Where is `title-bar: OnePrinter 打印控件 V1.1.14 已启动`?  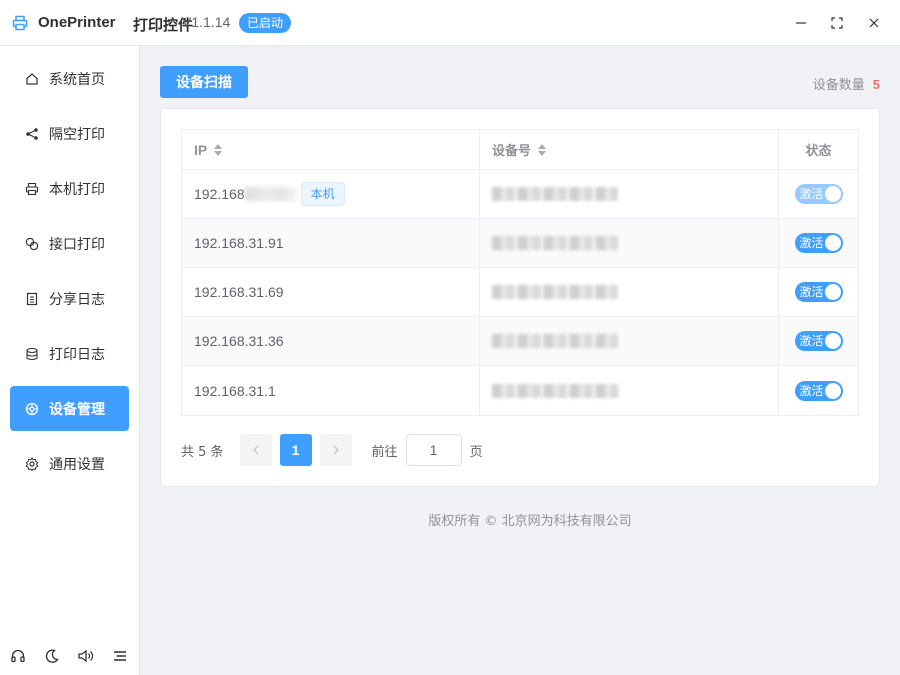 title-bar: OnePrinter 打印控件 V1.1.14 已启动 is located at coordinates (450, 23).